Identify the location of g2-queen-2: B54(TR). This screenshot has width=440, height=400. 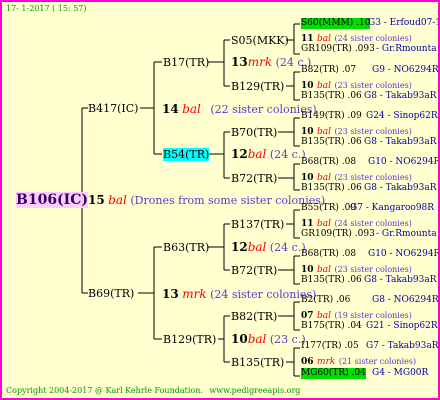
(186, 154).